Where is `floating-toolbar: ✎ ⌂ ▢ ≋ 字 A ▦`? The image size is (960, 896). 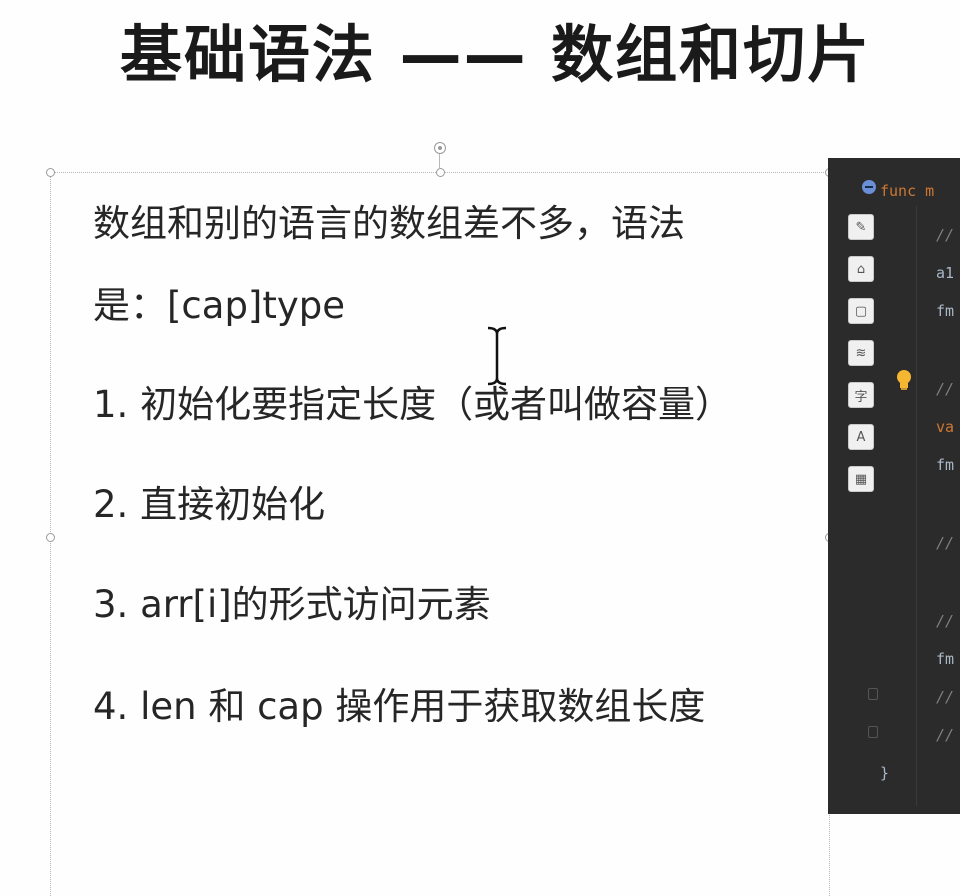 floating-toolbar: ✎ ⌂ ▢ ≋ 字 A ▦ is located at coordinates (863, 361).